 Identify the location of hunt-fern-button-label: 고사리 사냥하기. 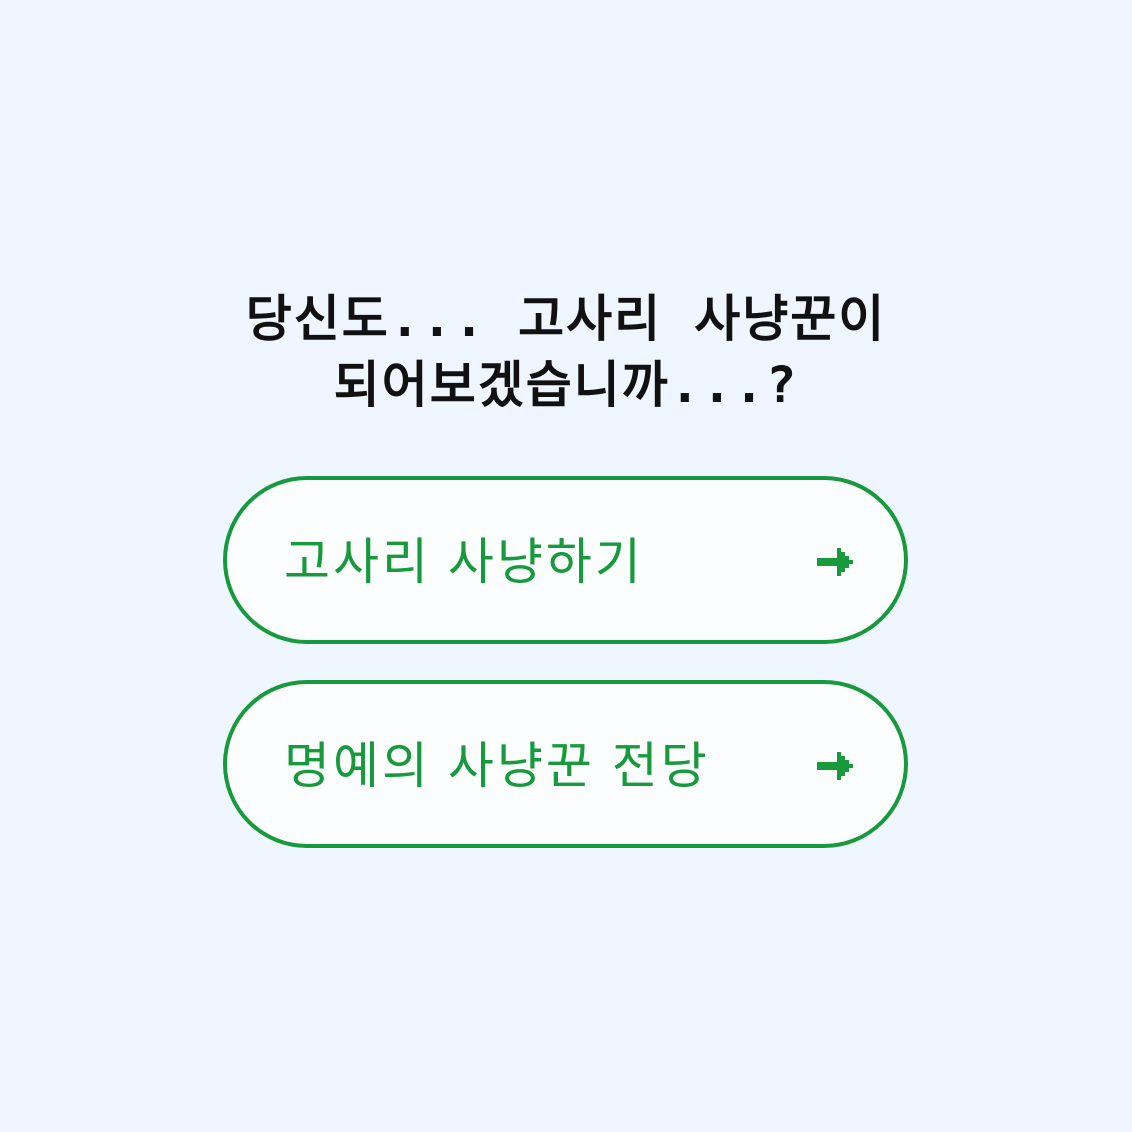
(464, 562).